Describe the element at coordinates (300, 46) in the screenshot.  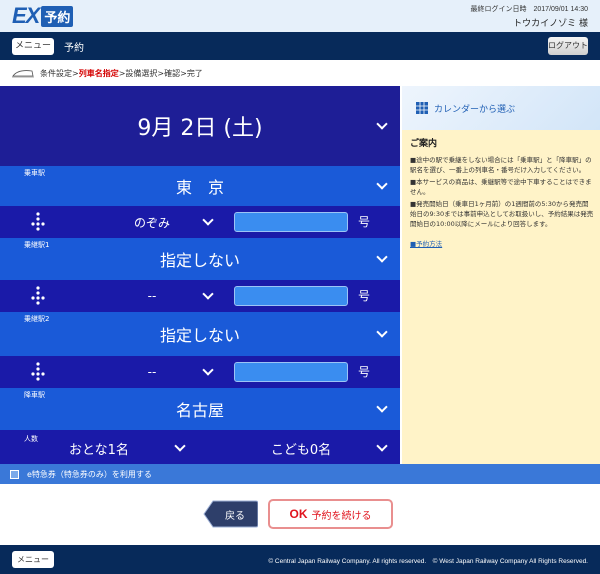
I see `nav-bar: メニュー 予約 ログアウト` at that location.